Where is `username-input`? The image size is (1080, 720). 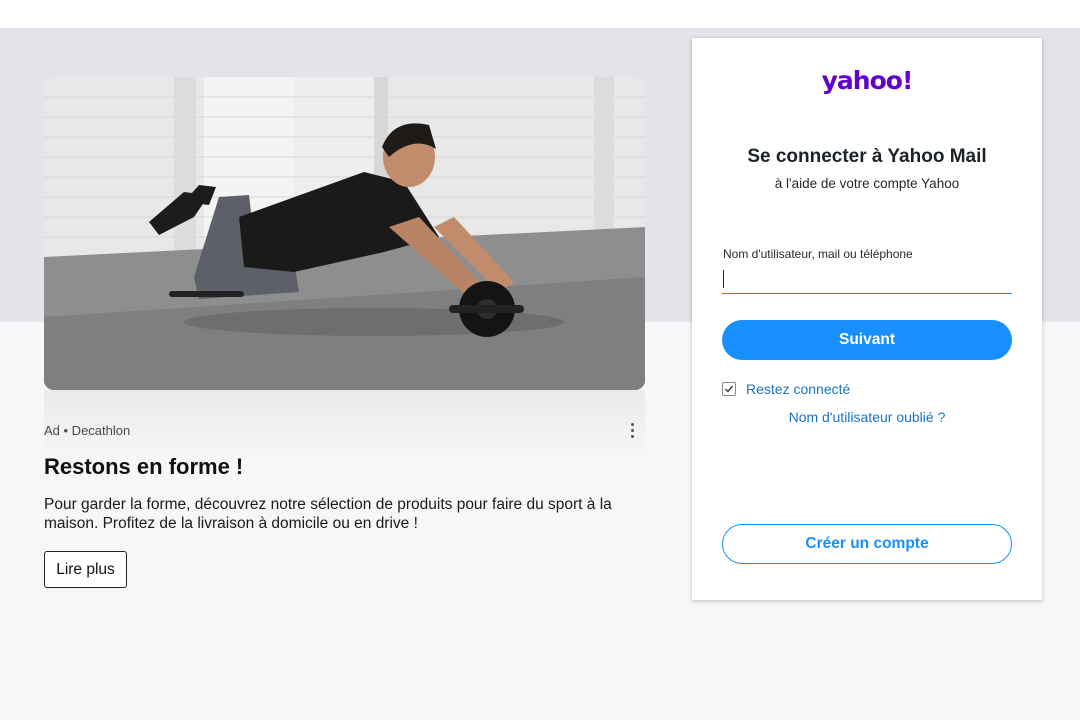
username-input is located at coordinates (867, 279).